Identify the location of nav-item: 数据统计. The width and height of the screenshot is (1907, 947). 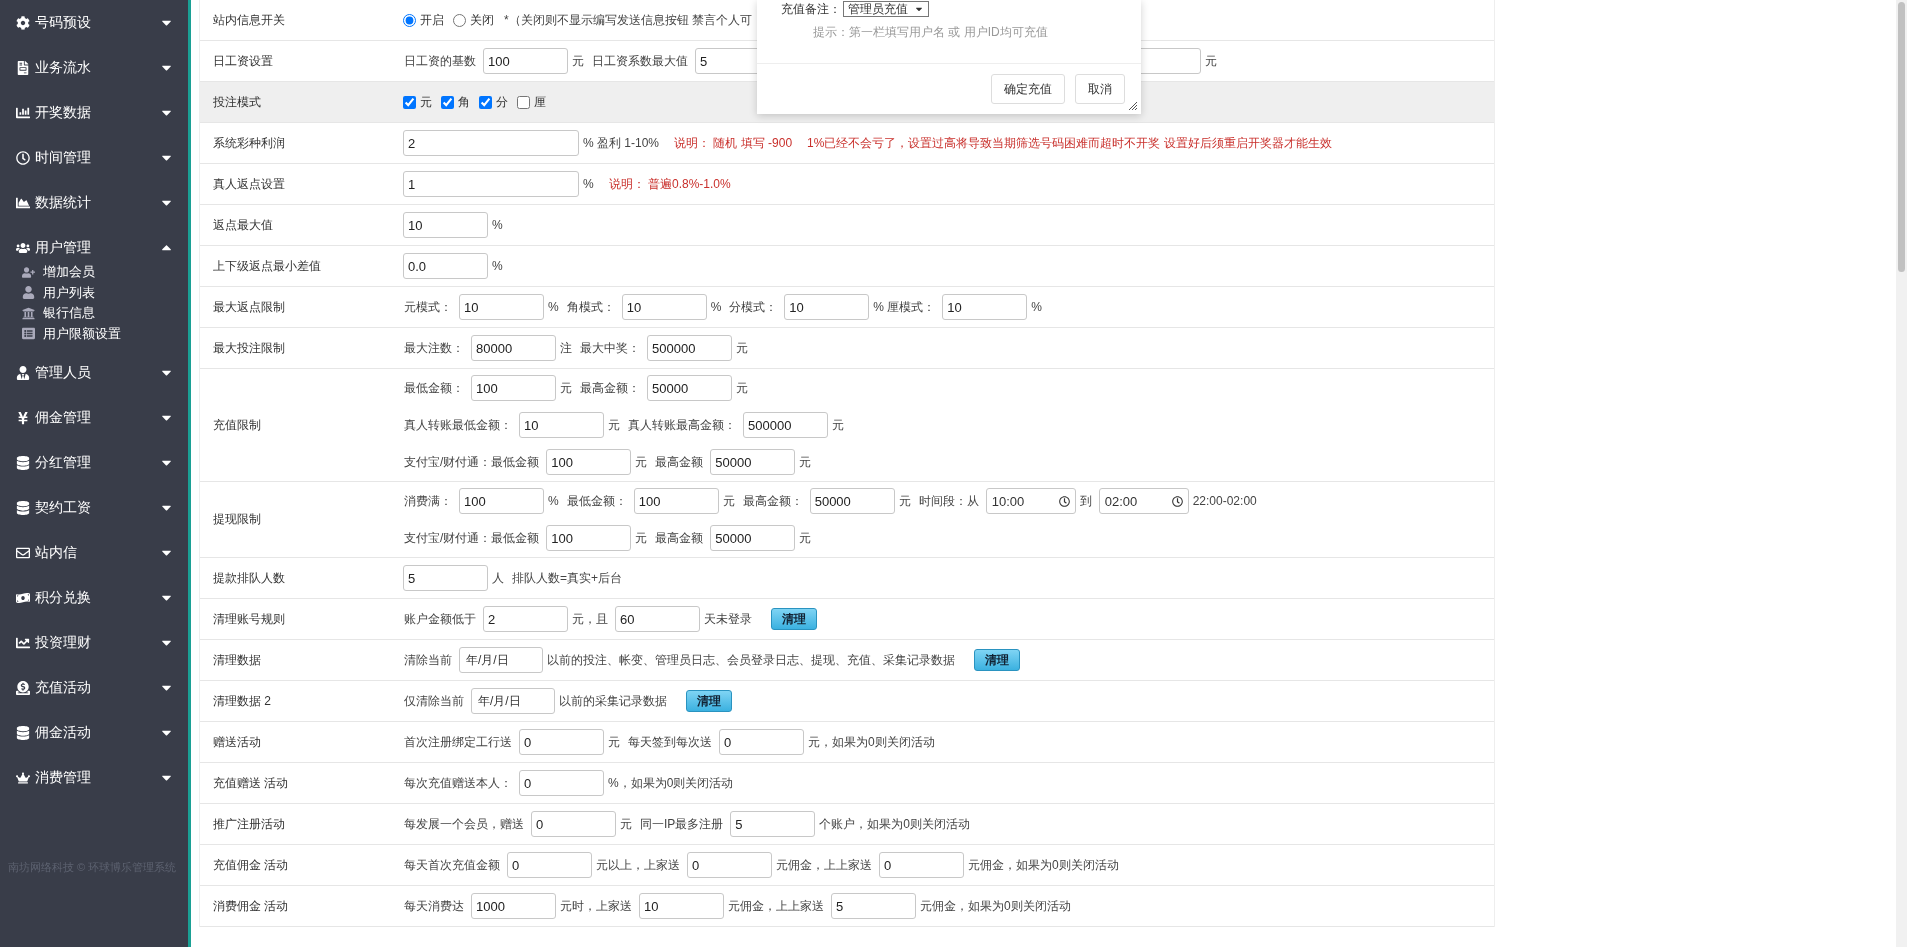
(94, 202).